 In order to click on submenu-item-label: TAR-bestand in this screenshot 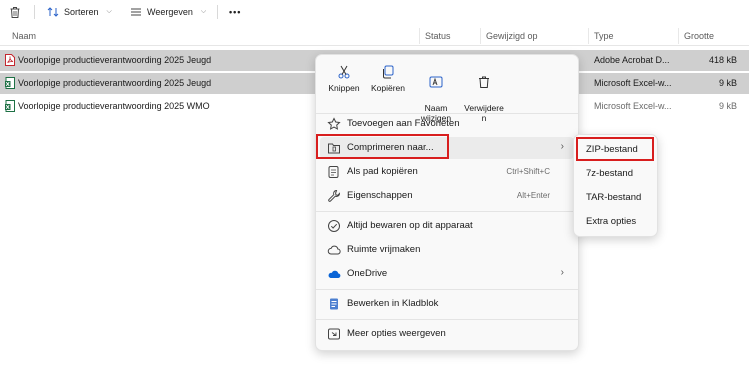, I will do `click(614, 197)`.